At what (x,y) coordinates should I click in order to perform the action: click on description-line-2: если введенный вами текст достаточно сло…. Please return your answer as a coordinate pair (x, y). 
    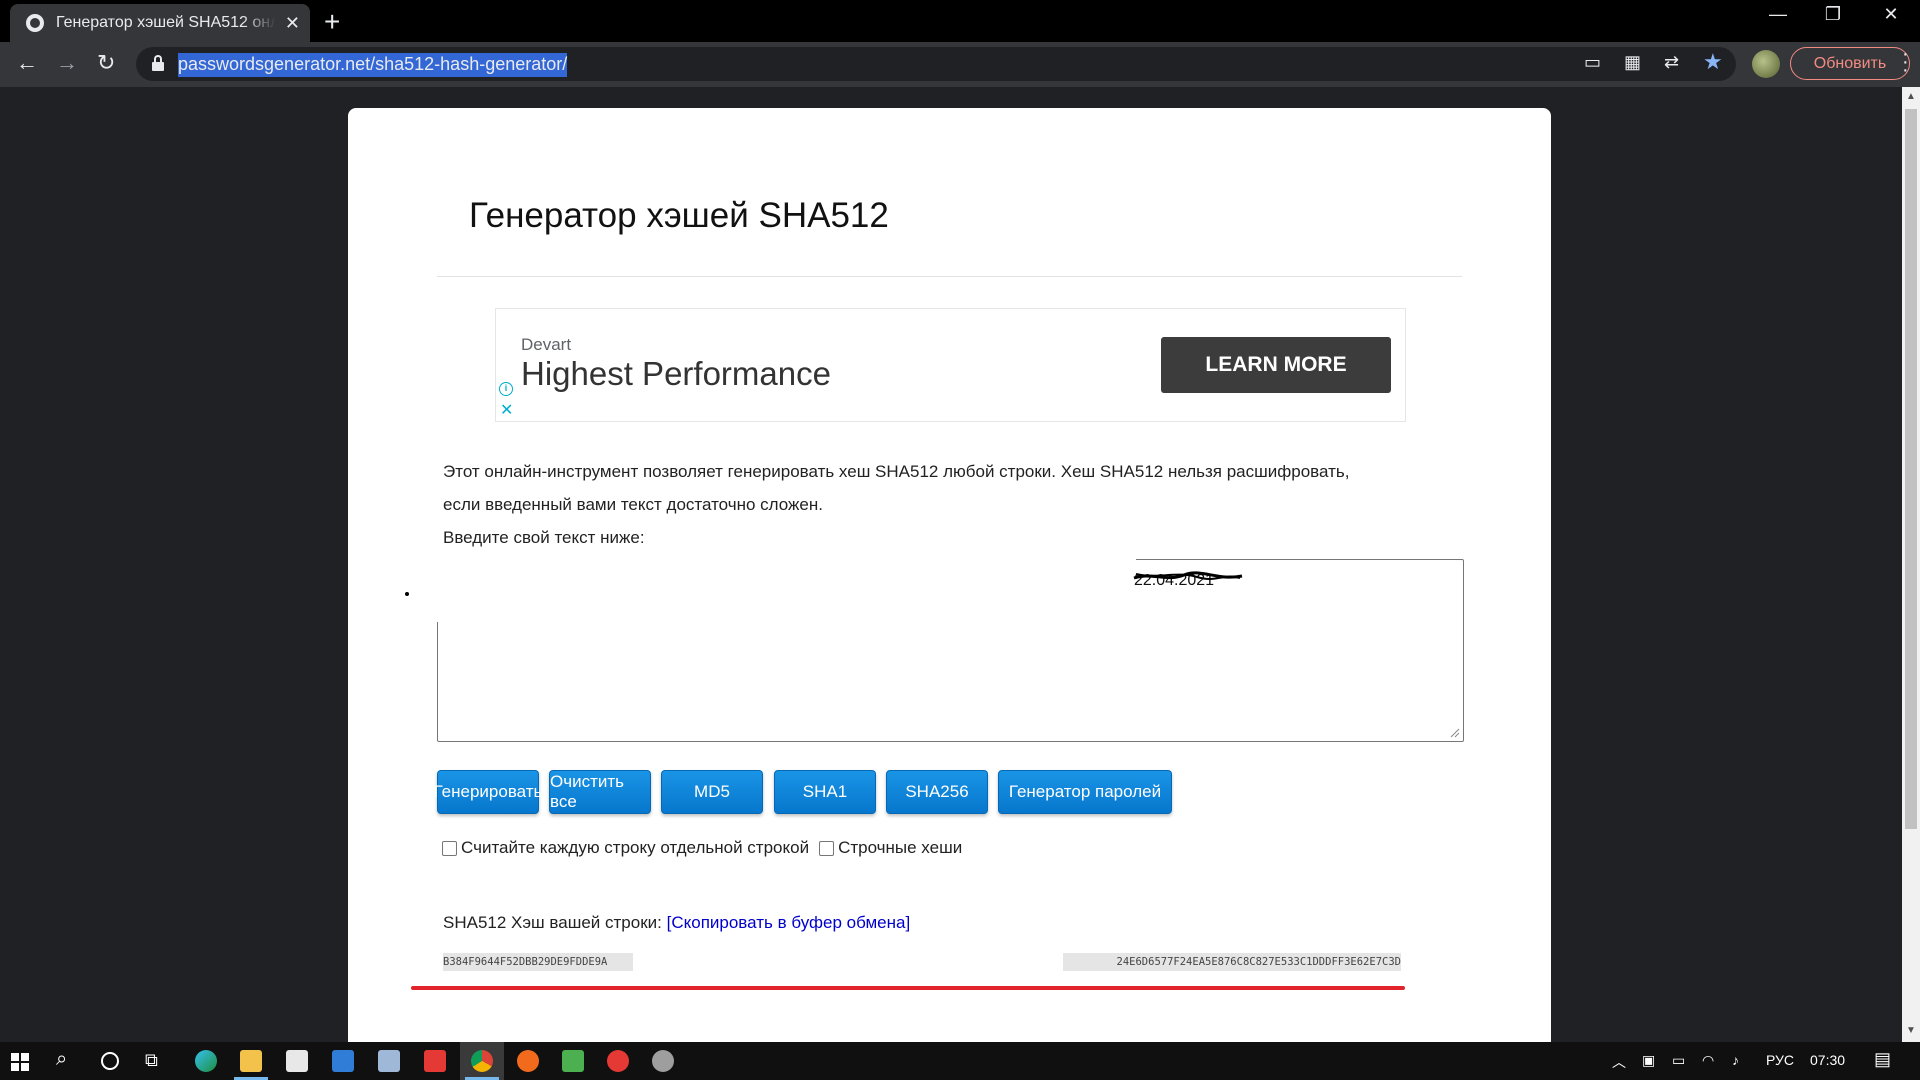
    Looking at the image, I should click on (633, 504).